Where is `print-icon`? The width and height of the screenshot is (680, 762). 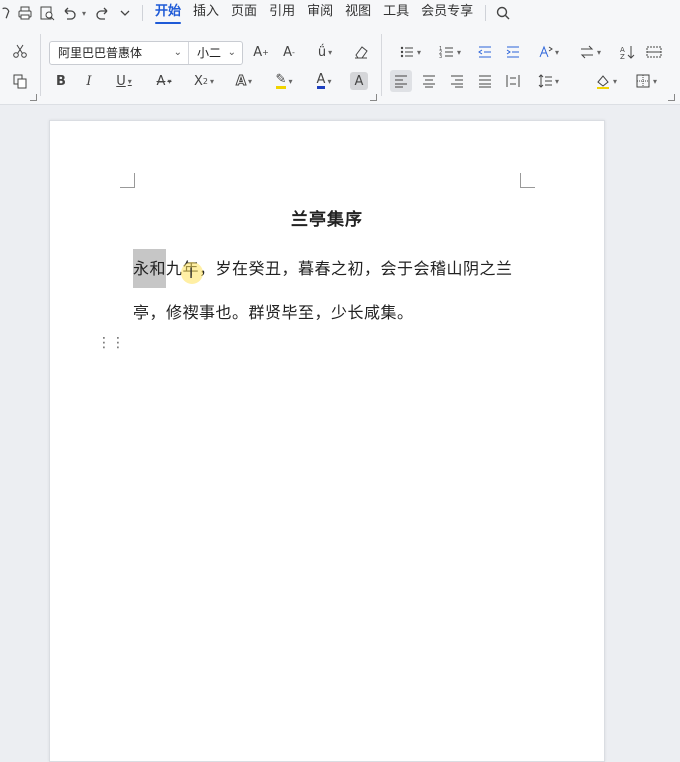
print-icon is located at coordinates (25, 13).